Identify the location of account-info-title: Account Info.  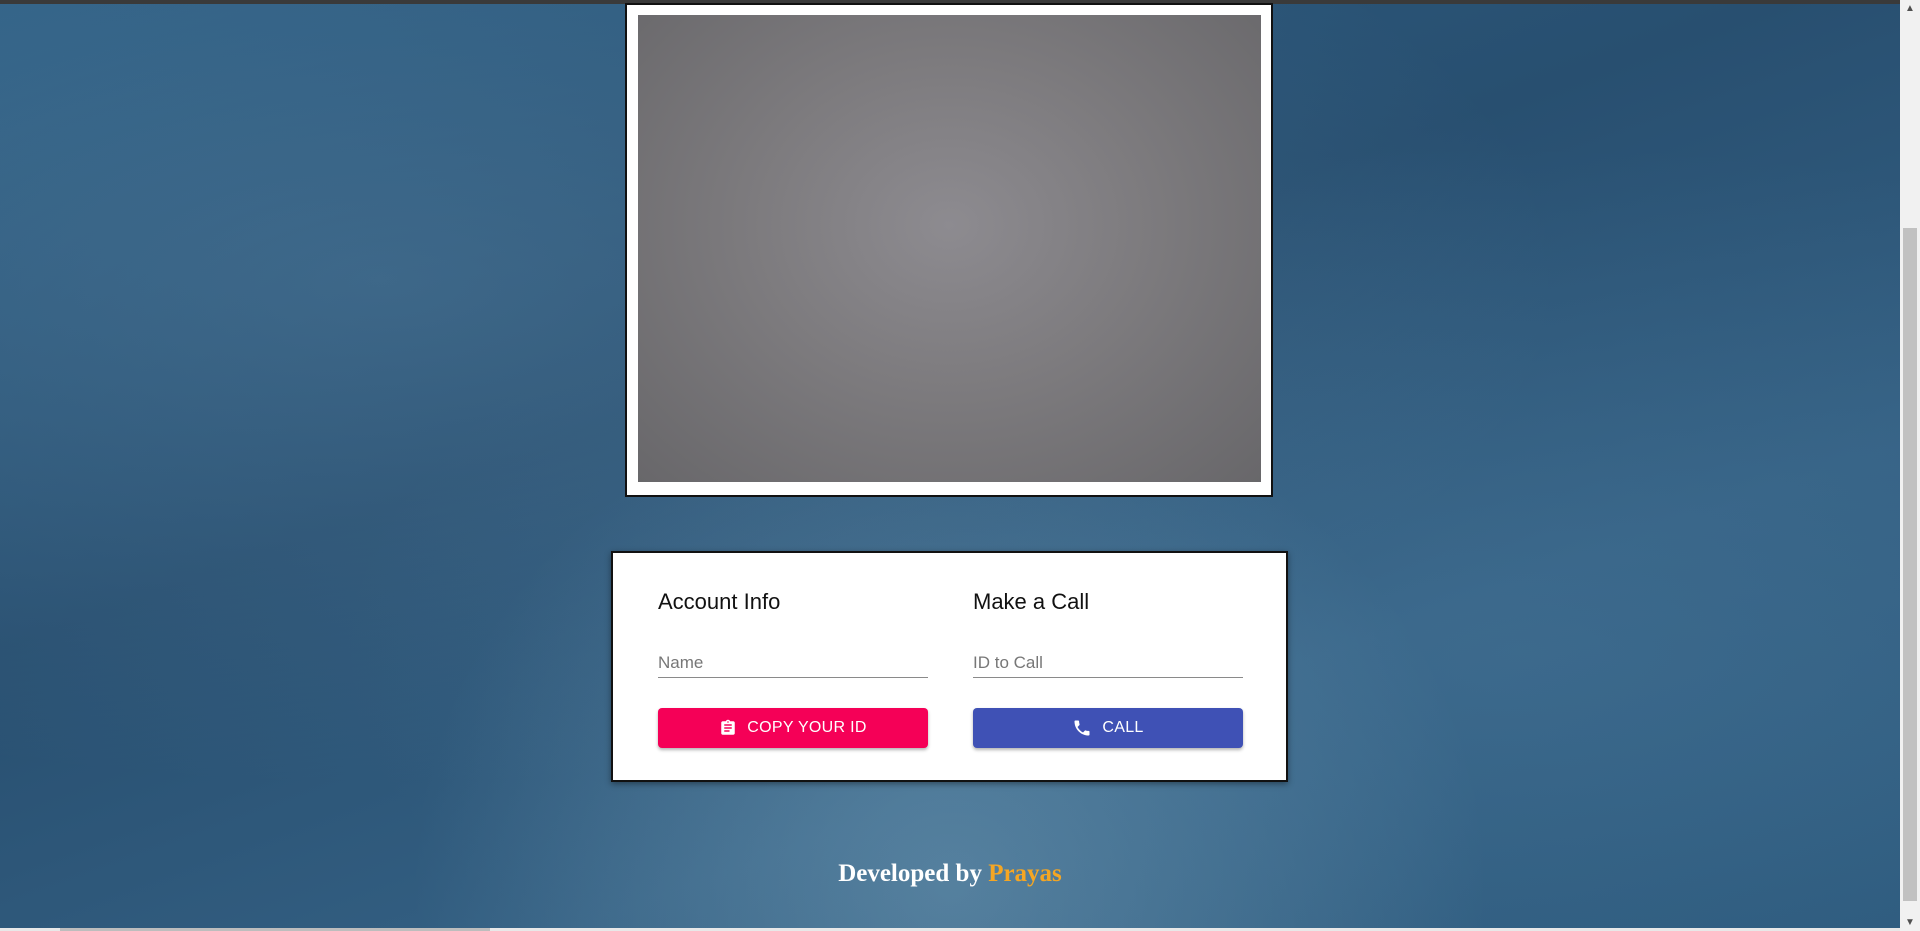
(719, 601).